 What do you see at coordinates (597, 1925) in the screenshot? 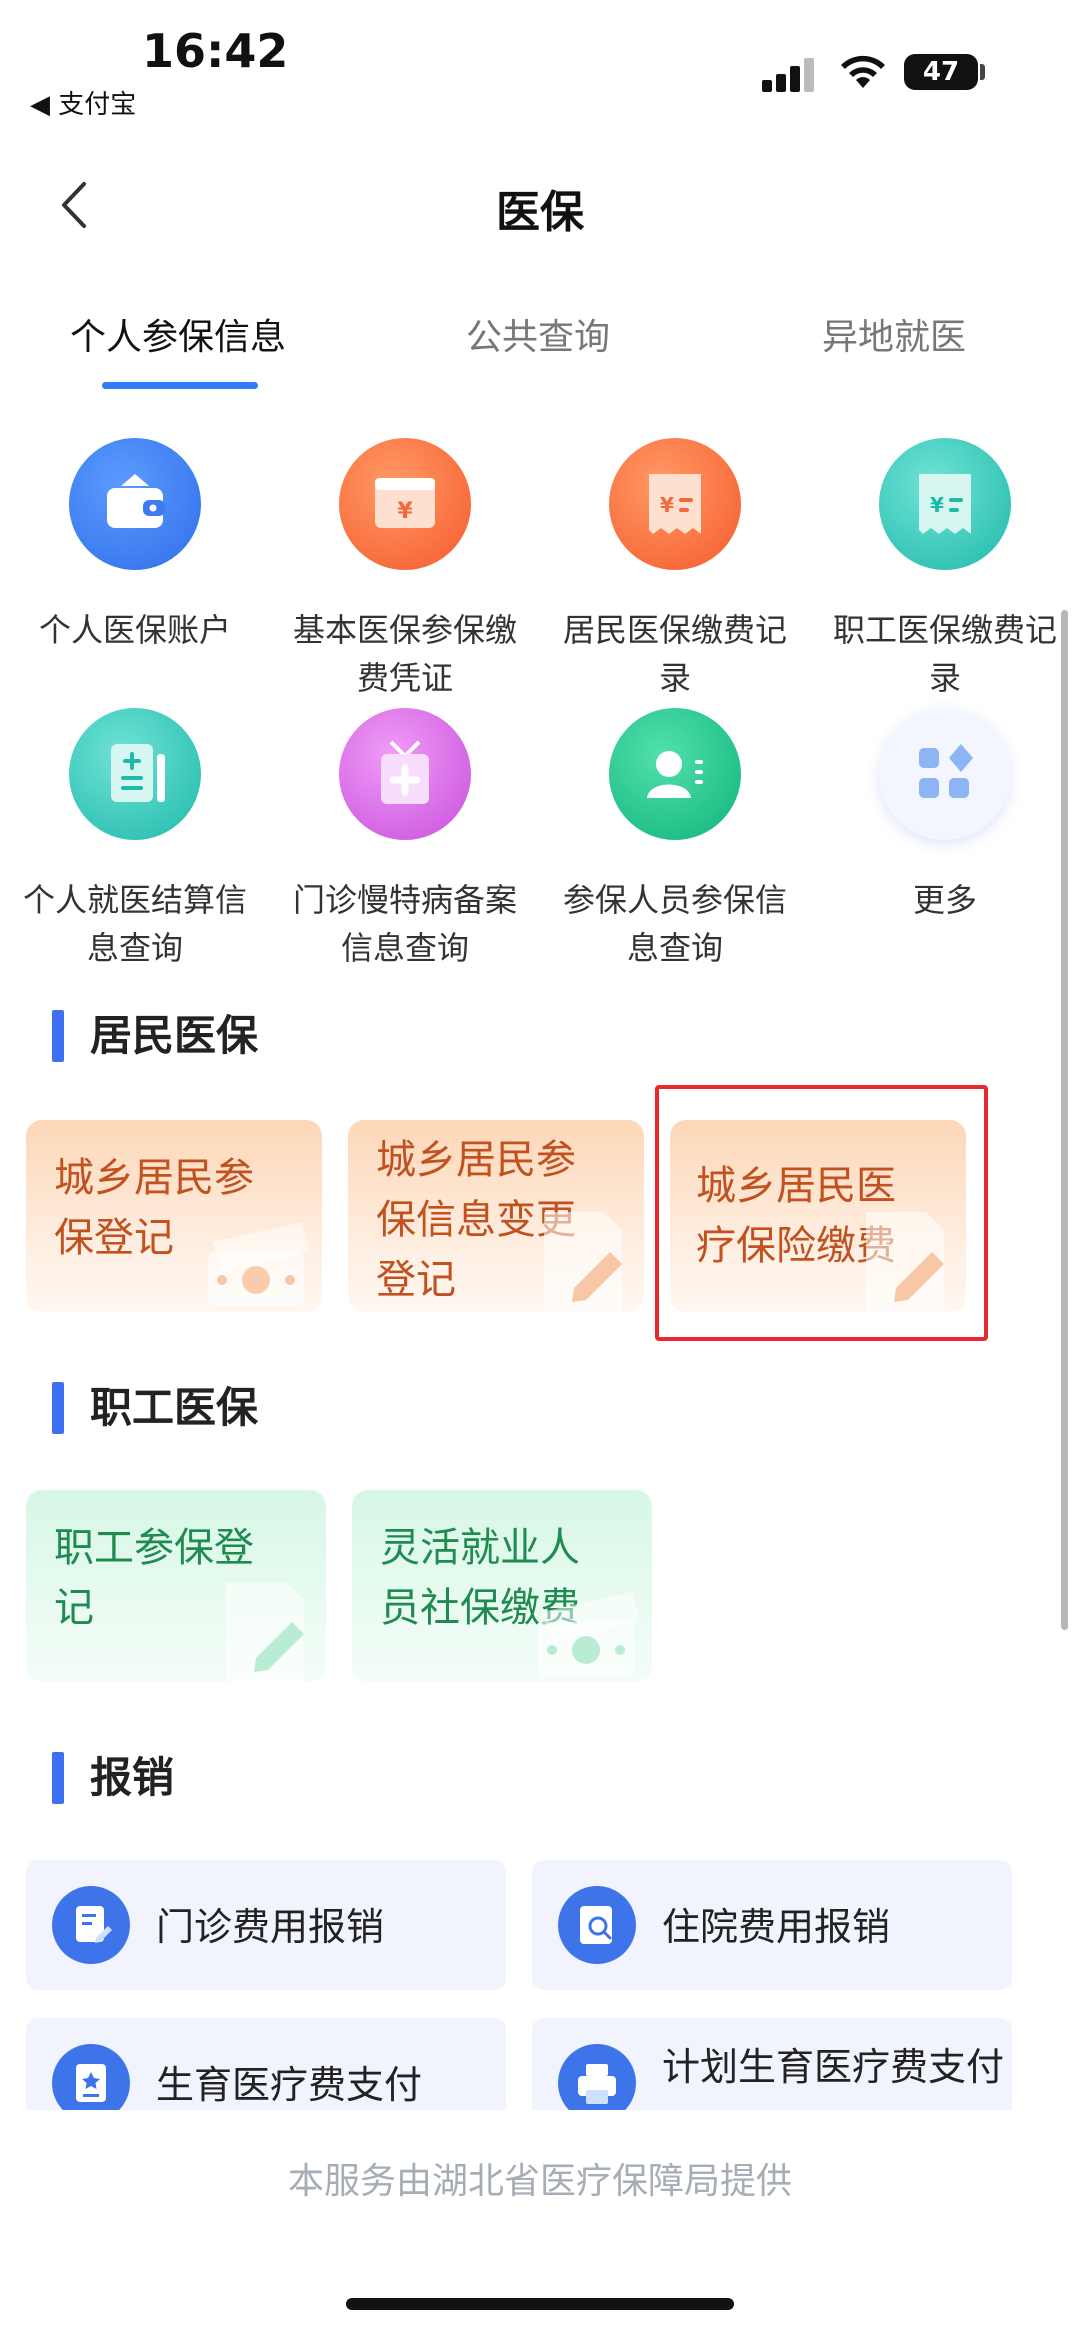
I see `search-doc-icon` at bounding box center [597, 1925].